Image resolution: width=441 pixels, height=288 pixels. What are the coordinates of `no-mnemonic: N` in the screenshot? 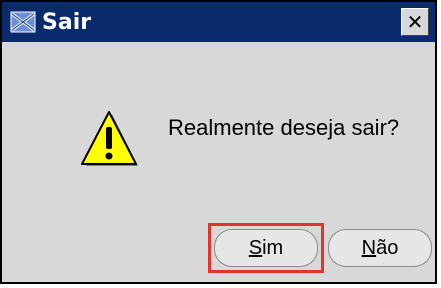 It's located at (369, 247).